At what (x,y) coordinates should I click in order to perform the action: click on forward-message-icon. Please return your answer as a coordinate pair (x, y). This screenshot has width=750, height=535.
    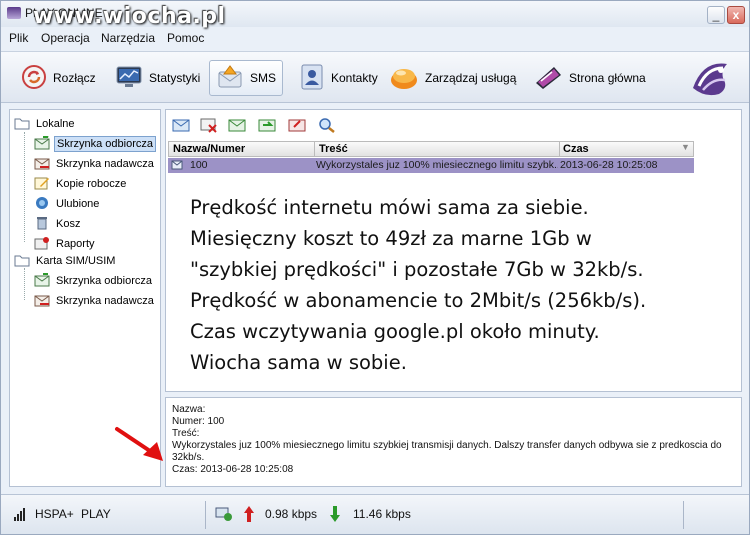
    Looking at the image, I should click on (267, 126).